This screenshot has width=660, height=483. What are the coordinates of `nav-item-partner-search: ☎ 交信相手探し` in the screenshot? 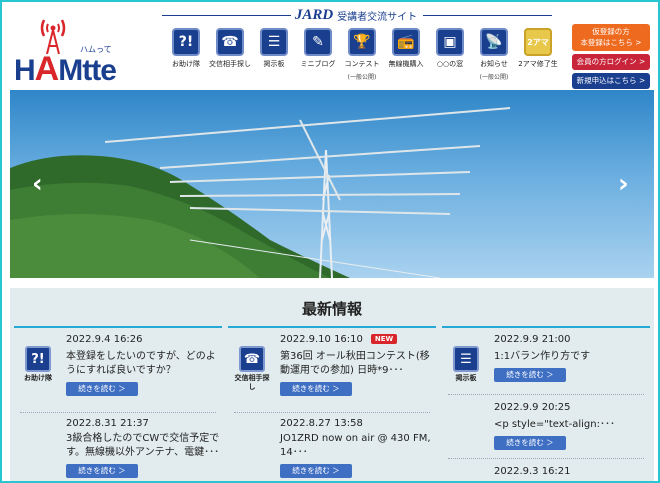 It's located at (230, 54).